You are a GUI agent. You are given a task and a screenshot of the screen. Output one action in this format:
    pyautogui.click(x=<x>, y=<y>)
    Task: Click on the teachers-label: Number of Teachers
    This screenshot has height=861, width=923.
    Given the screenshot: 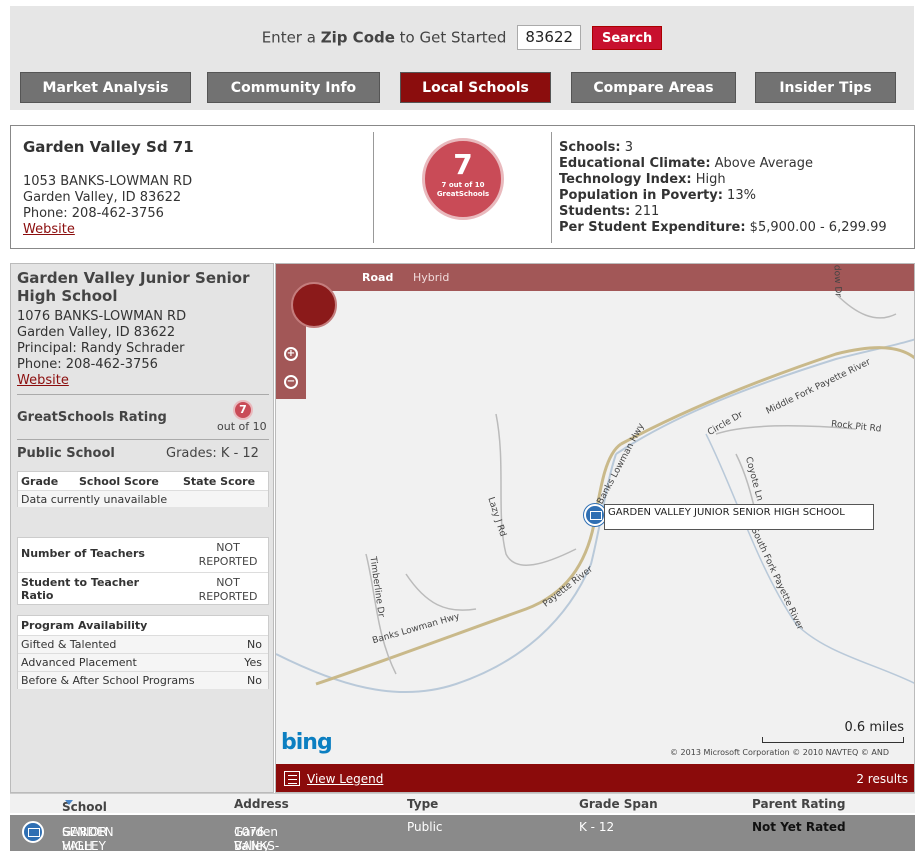 What is the action you would take?
    pyautogui.click(x=83, y=553)
    